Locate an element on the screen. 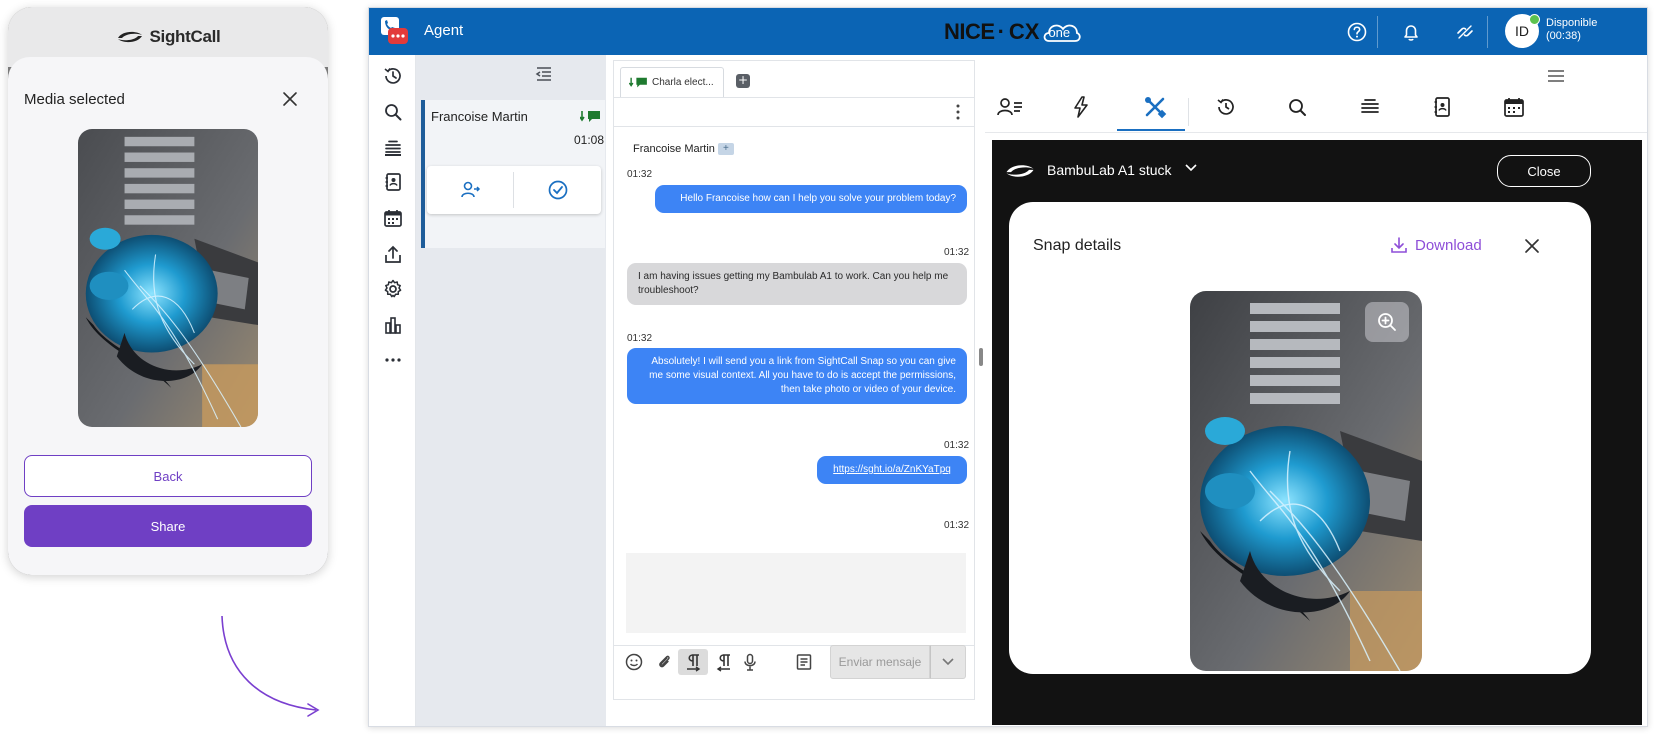 The height and width of the screenshot is (734, 1656). brand-nice: NICE is located at coordinates (969, 31).